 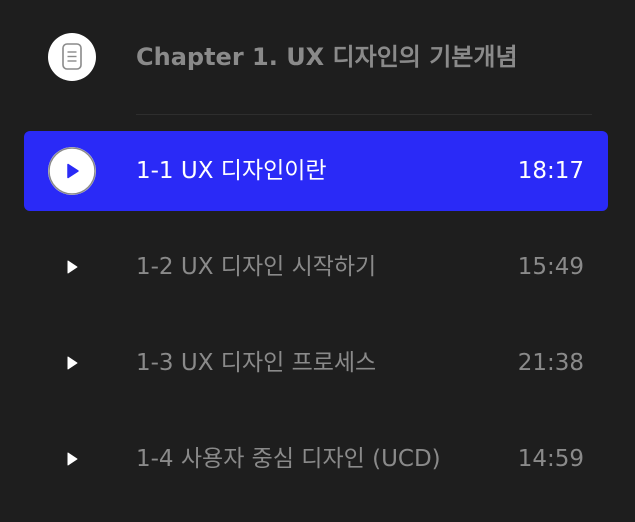 What do you see at coordinates (550, 171) in the screenshot?
I see `lesson-duration: 18:17` at bounding box center [550, 171].